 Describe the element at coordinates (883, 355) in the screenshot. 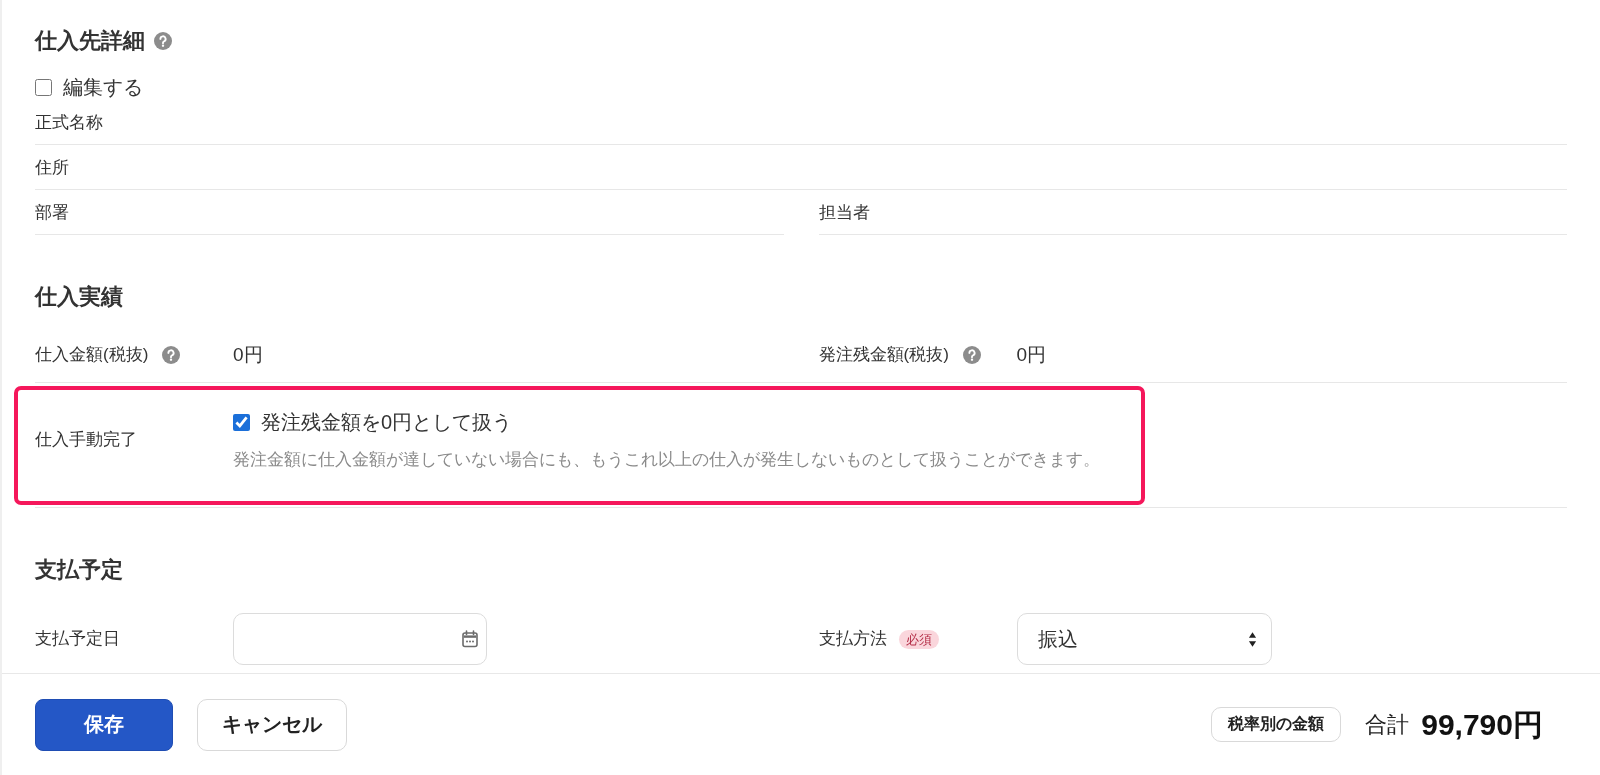

I see `amount-label: 発注残金額(税抜)` at that location.